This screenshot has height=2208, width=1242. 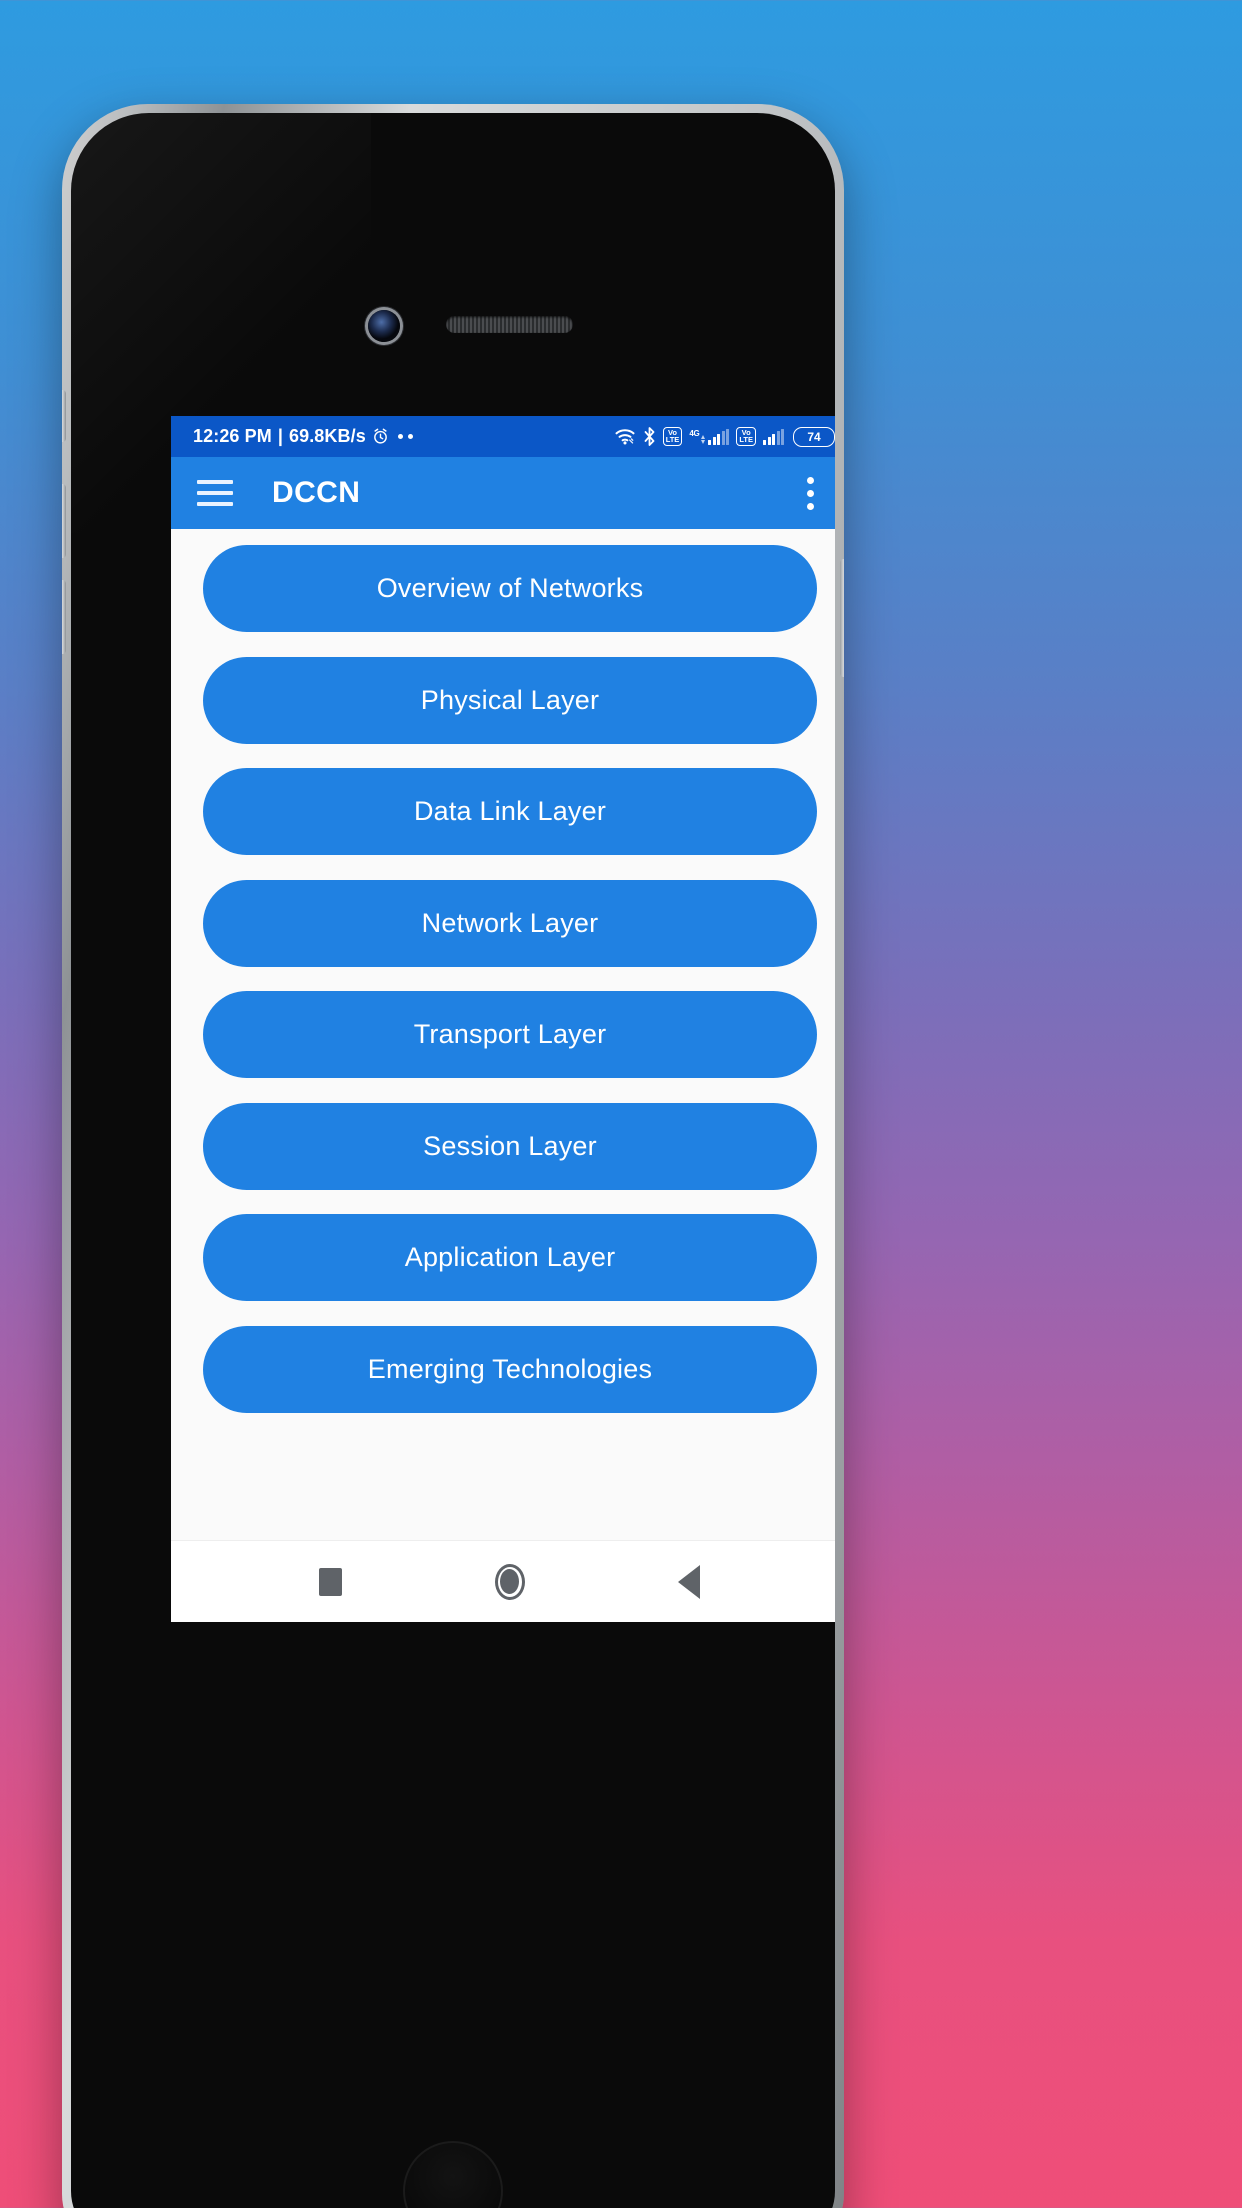 I want to click on home-button, so click(x=510, y=1582).